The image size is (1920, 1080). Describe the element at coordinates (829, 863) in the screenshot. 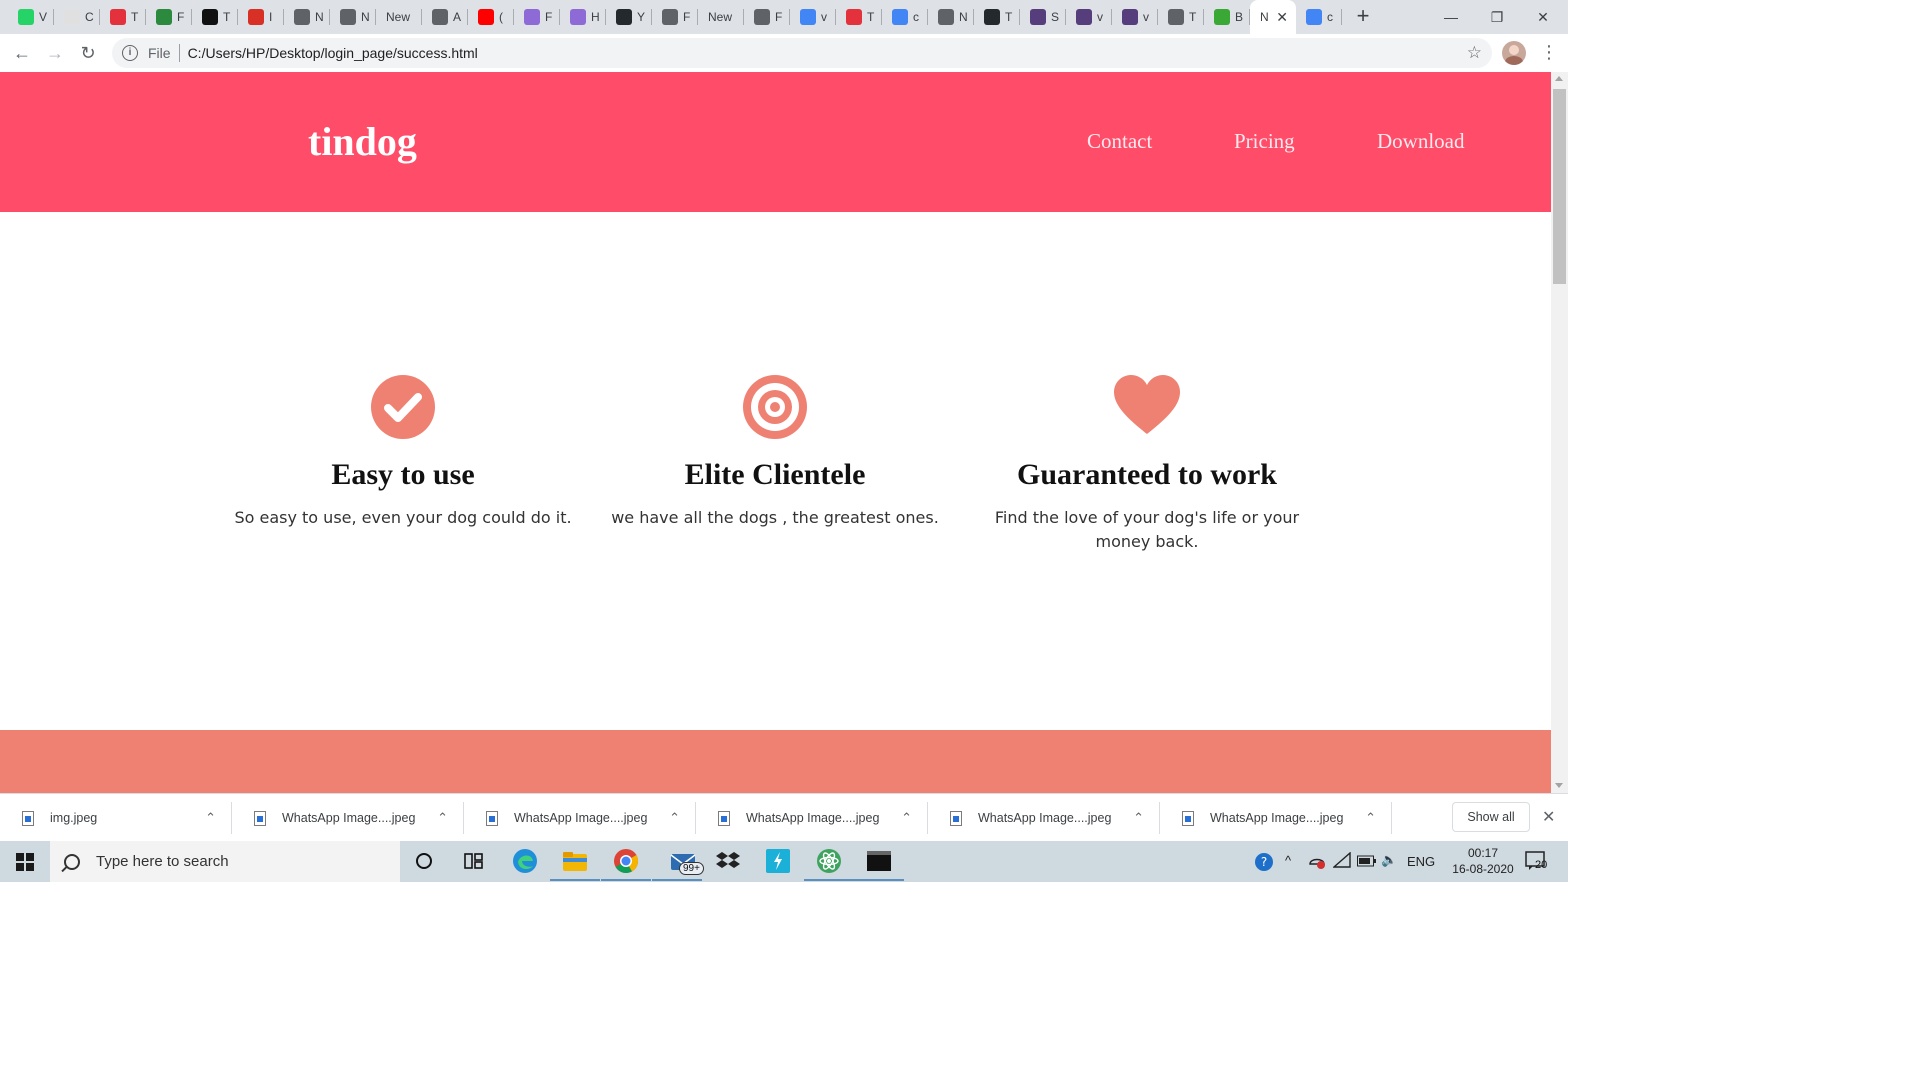

I see `atom-icon` at that location.